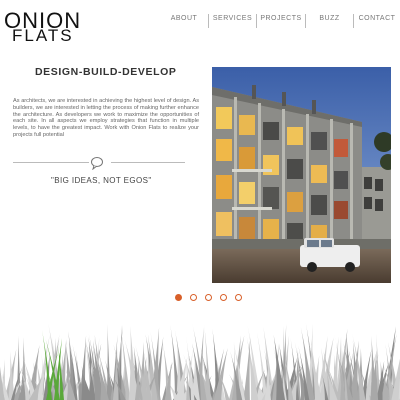 The height and width of the screenshot is (400, 400). Describe the element at coordinates (106, 72) in the screenshot. I see `page-headline: DESIGN-BUILD-DEVELOP` at that location.